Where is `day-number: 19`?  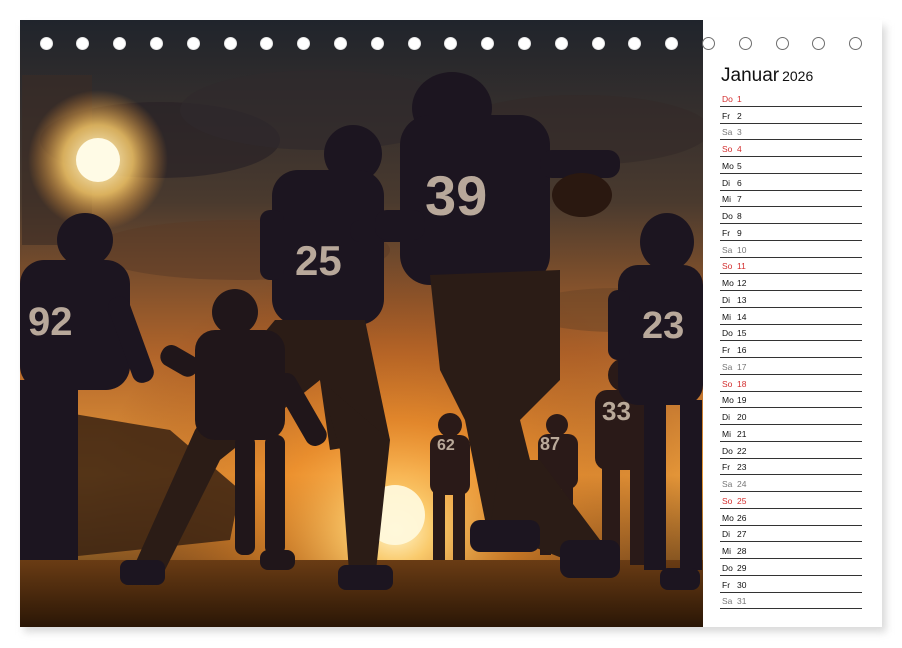 day-number: 19 is located at coordinates (742, 400).